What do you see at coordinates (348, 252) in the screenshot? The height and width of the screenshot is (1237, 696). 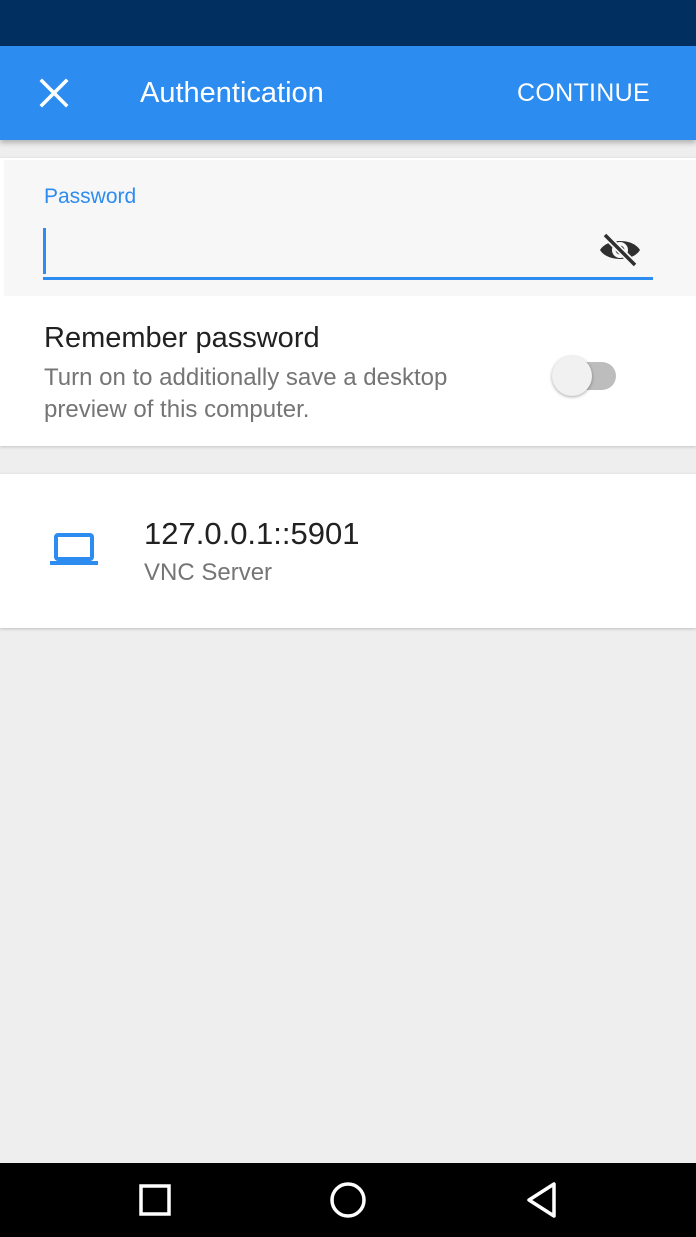 I see `password-input` at bounding box center [348, 252].